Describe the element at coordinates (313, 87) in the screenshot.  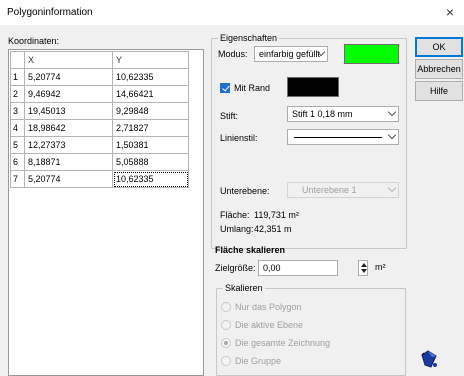
I see `border-color-swatch` at that location.